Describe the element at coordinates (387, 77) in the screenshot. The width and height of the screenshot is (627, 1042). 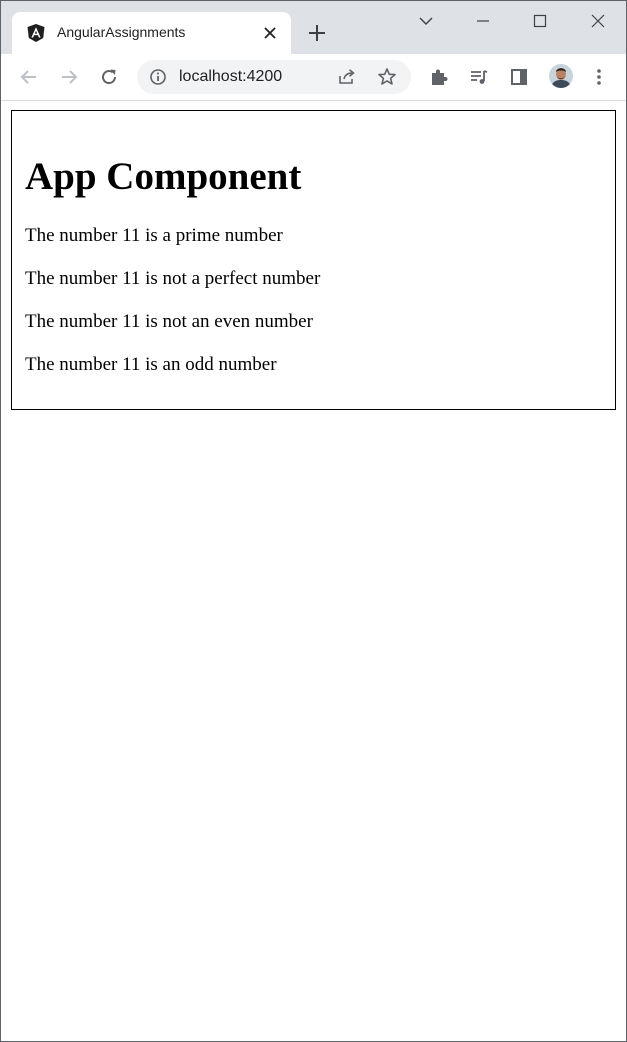
I see `star-icon` at that location.